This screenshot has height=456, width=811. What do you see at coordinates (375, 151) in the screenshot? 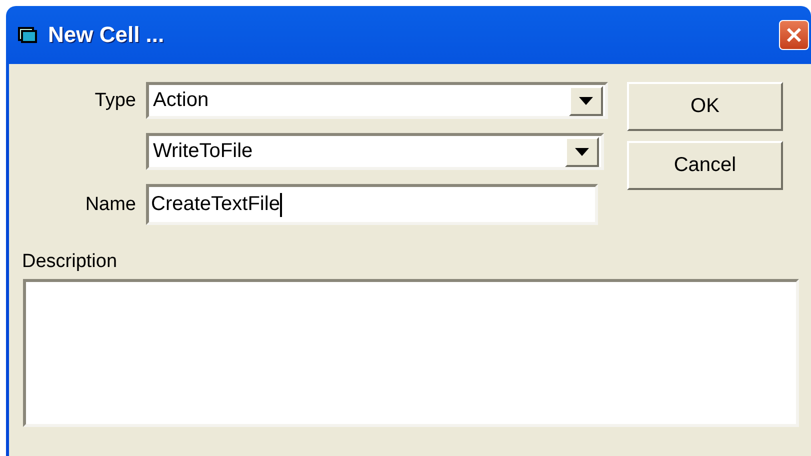
I see `dropdown: WriteToFile` at bounding box center [375, 151].